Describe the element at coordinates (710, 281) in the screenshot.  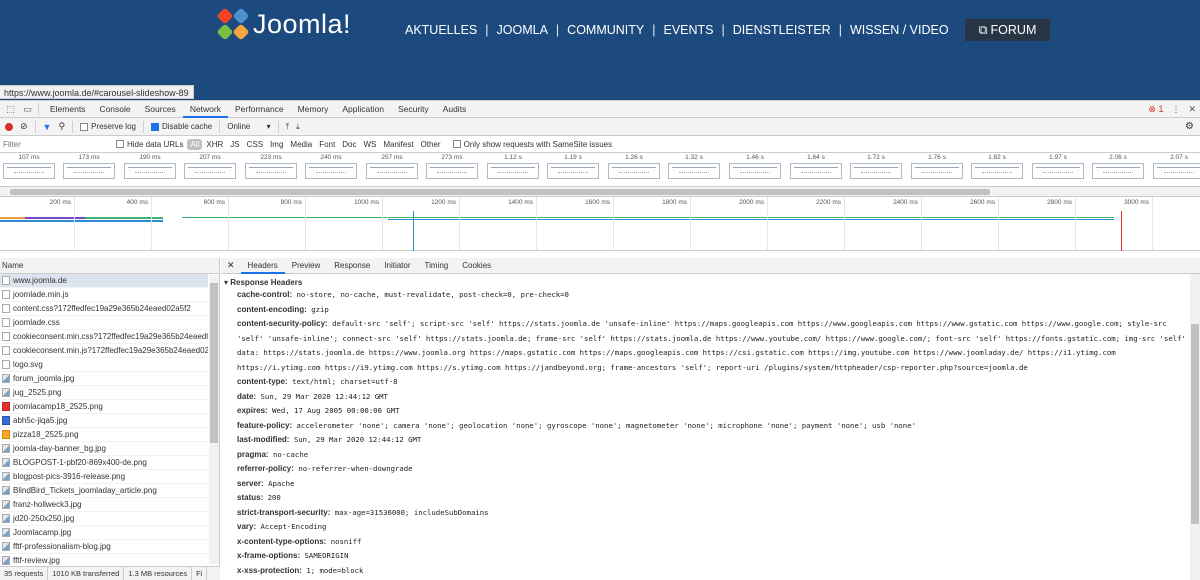
I see `response-headers-title: ▾ Response Headers` at that location.